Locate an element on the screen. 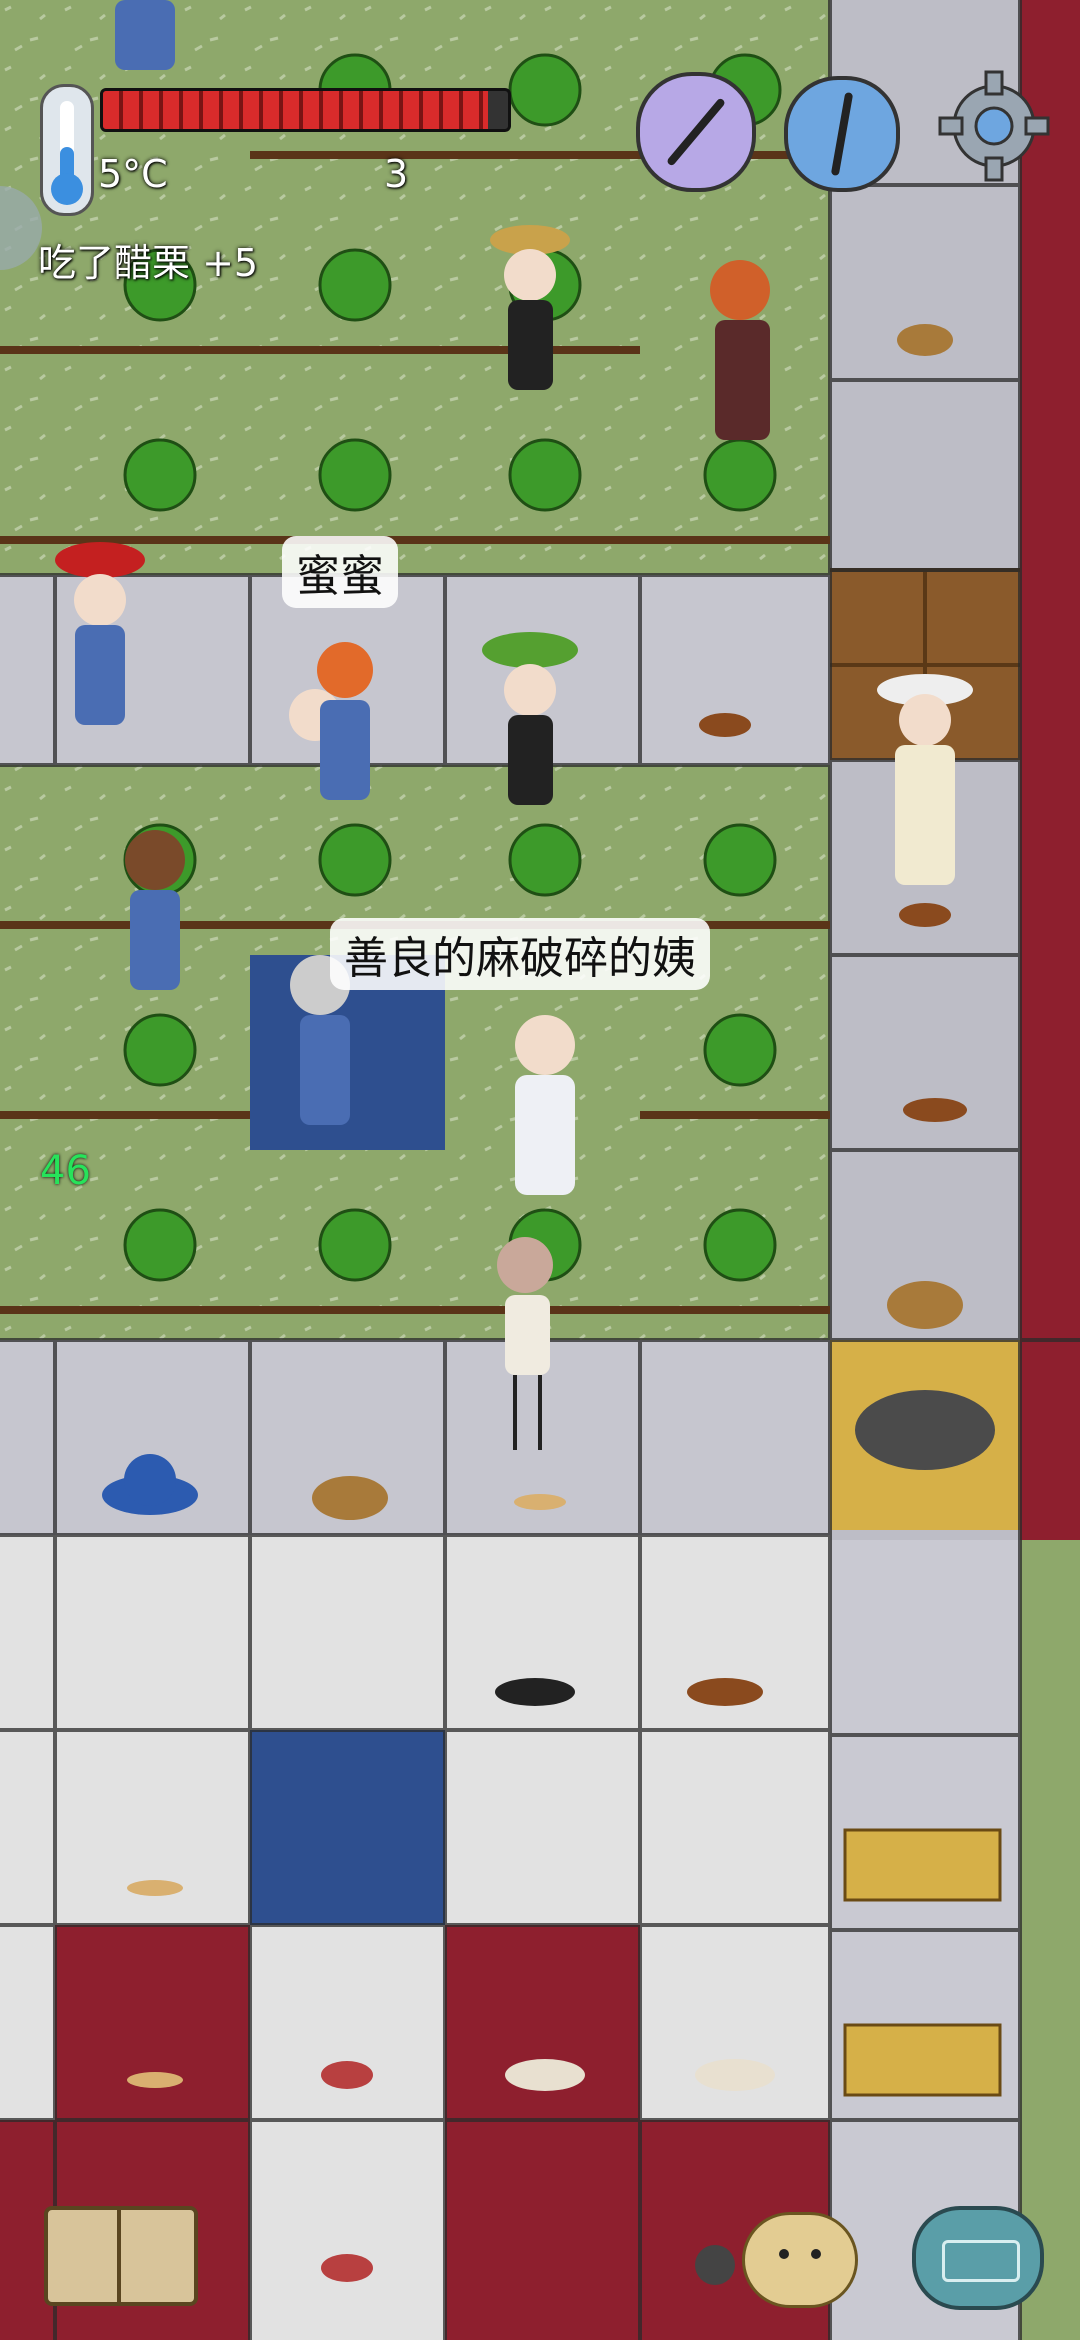 The width and height of the screenshot is (1080, 2340). food-bar-fill is located at coordinates (295, 110).